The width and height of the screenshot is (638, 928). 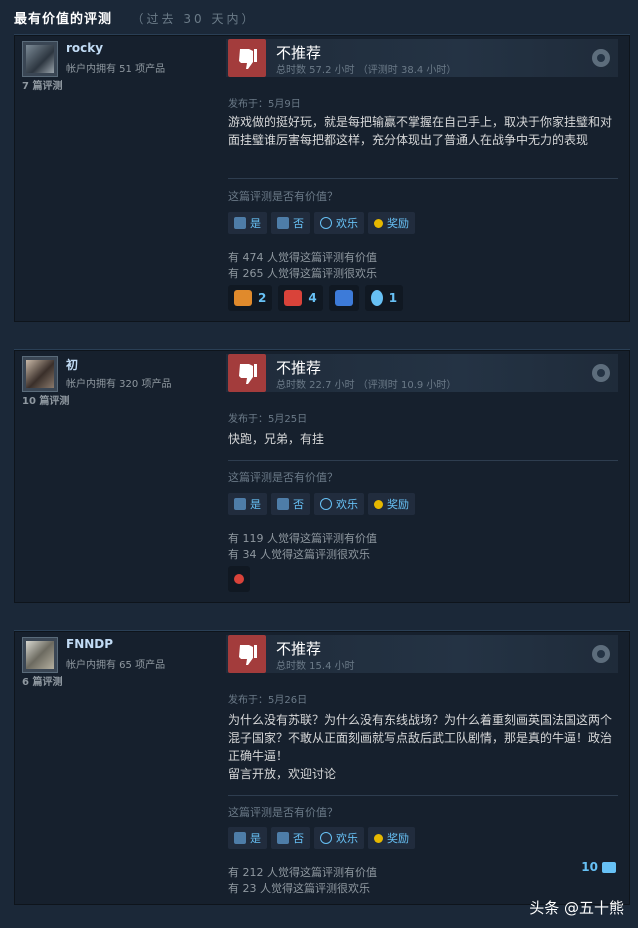 I want to click on section-title: 最有价值的评测, so click(x=63, y=19).